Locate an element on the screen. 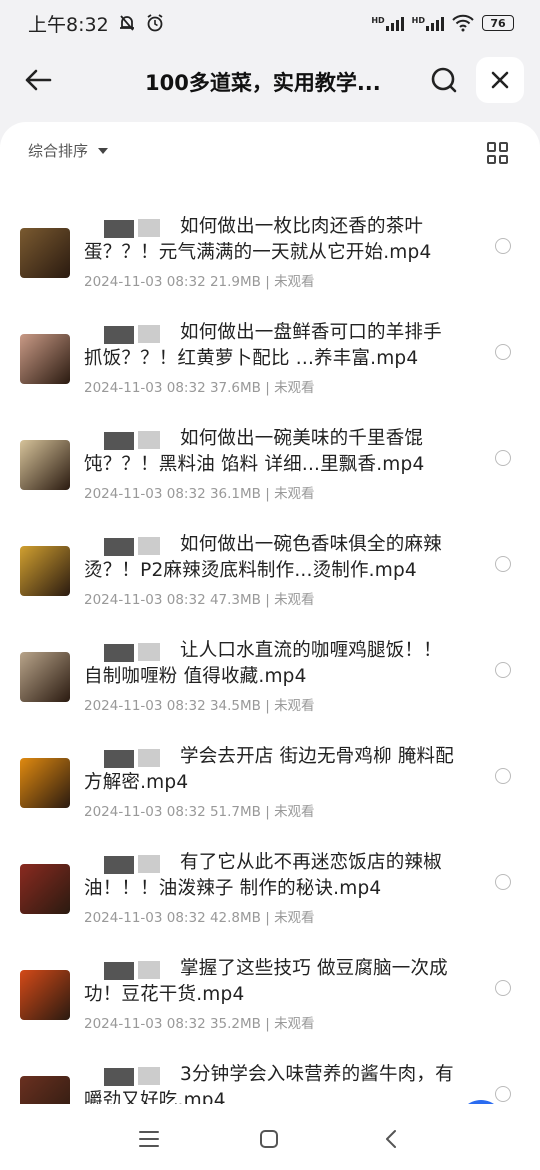  status-left: 上午8:32 is located at coordinates (96, 23).